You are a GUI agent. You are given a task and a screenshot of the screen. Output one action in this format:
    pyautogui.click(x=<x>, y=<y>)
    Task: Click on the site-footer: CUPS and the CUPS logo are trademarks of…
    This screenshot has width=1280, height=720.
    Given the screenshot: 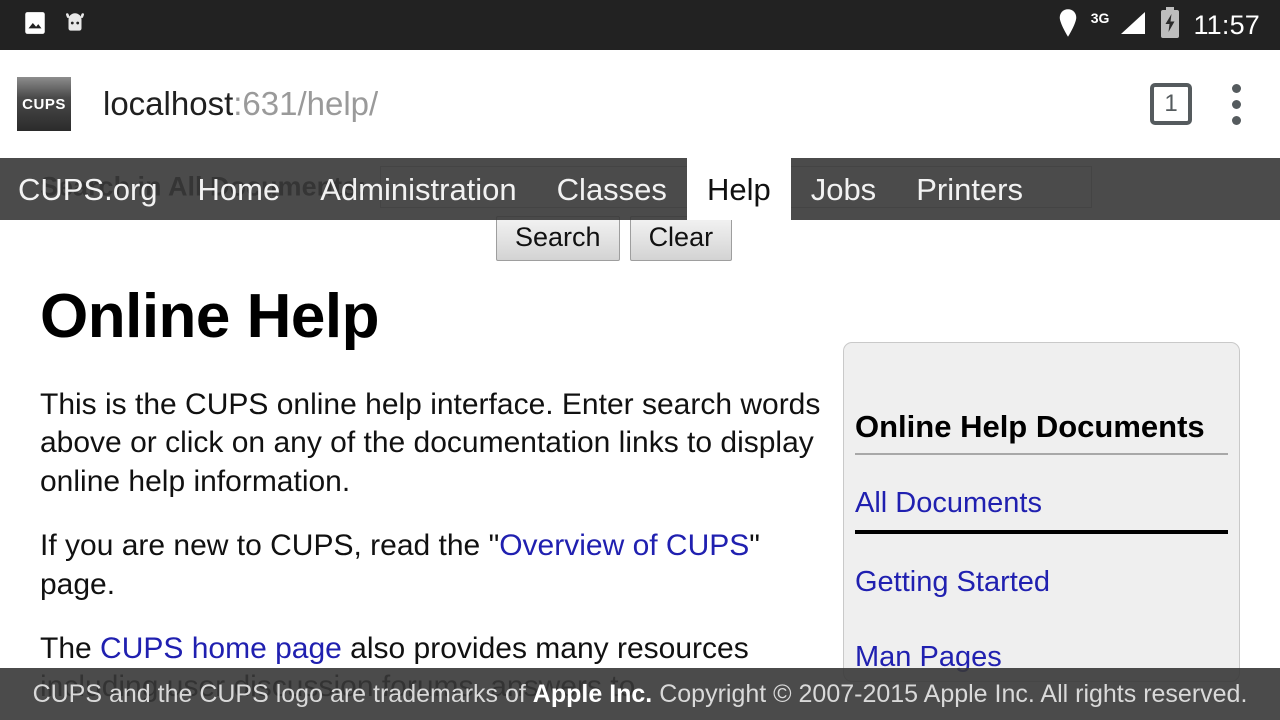 What is the action you would take?
    pyautogui.click(x=640, y=694)
    